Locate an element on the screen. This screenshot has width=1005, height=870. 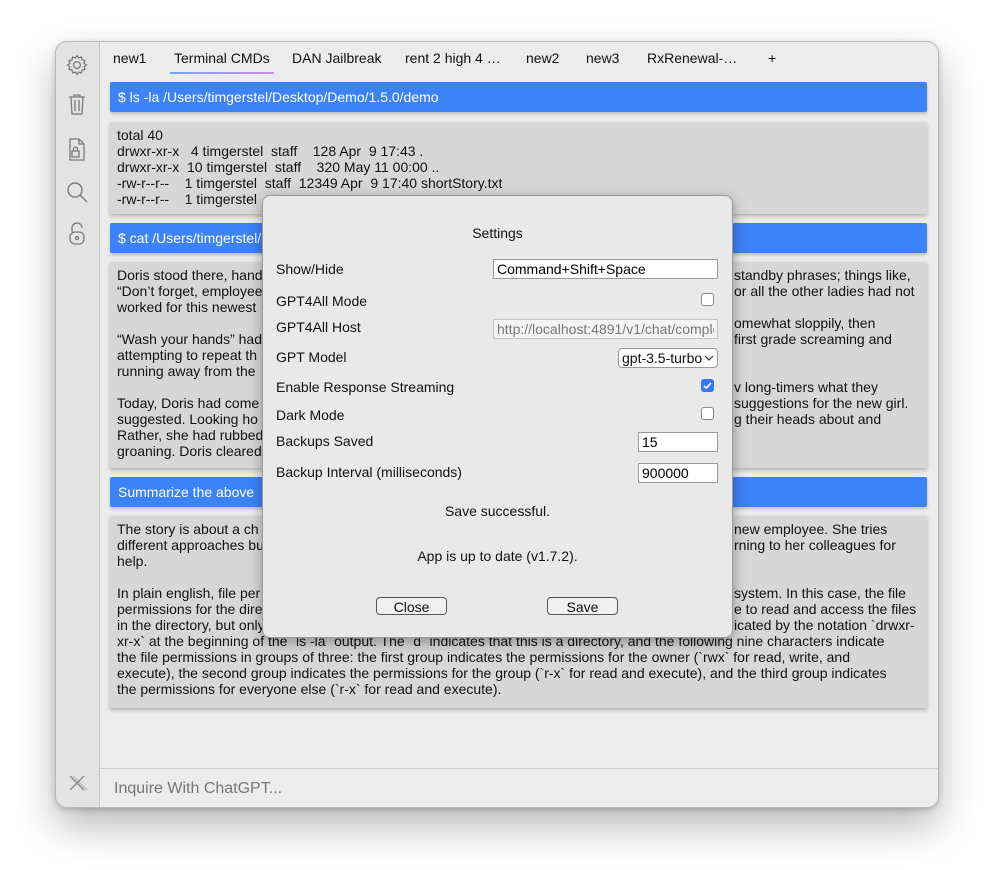
close-button: Close is located at coordinates (411, 606).